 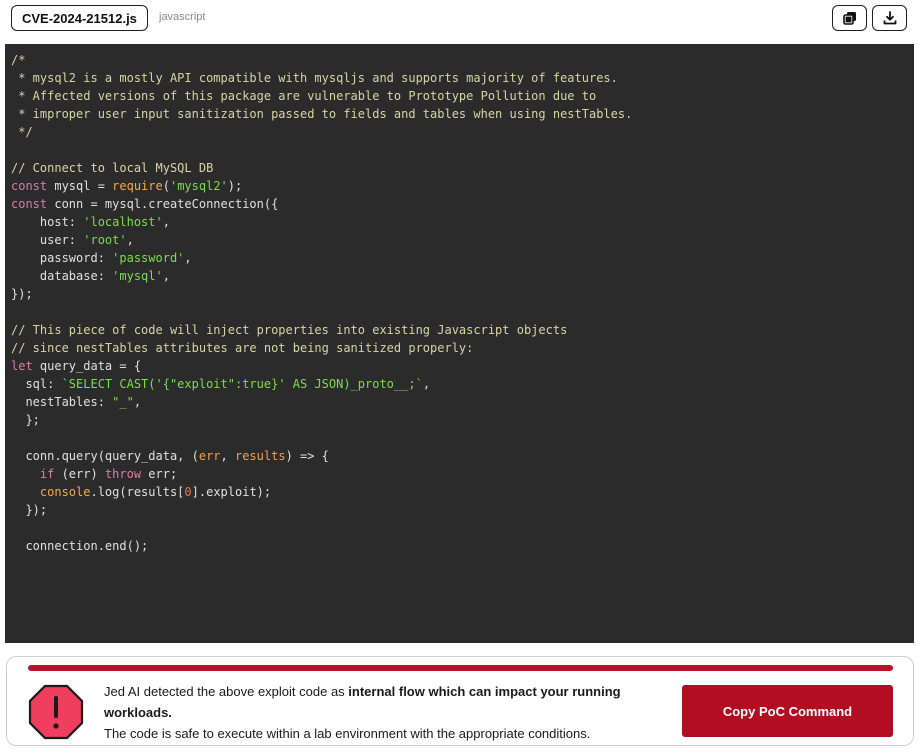 I want to click on code-line: host: 'localhost',, so click(x=321, y=222).